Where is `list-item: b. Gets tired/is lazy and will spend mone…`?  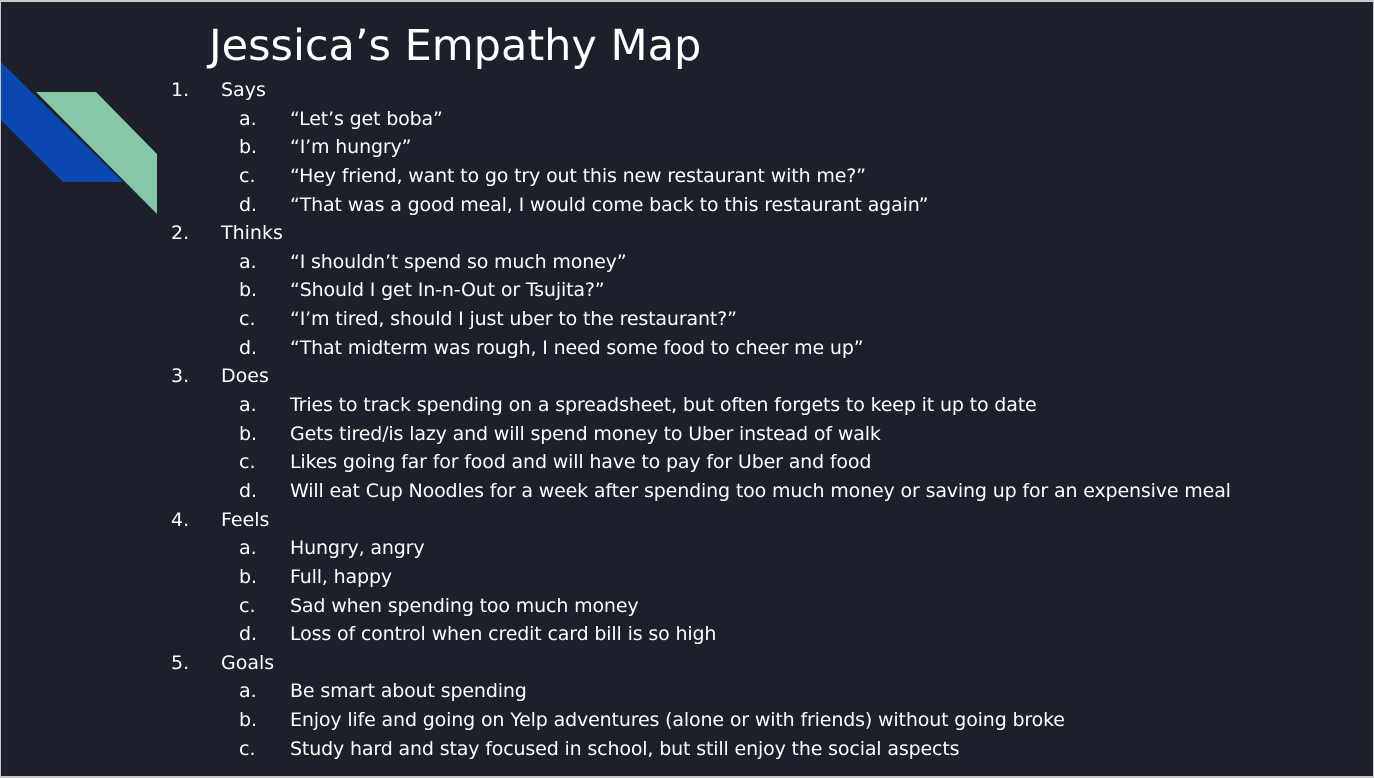
list-item: b. Gets tired/is lazy and will spend mone… is located at coordinates (687, 434).